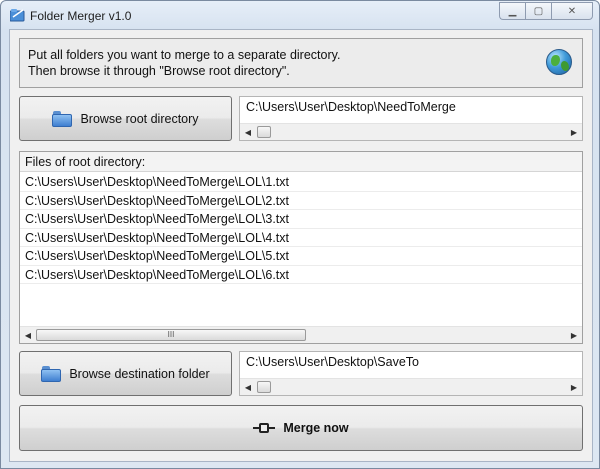  I want to click on scroll-thumb: III, so click(171, 335).